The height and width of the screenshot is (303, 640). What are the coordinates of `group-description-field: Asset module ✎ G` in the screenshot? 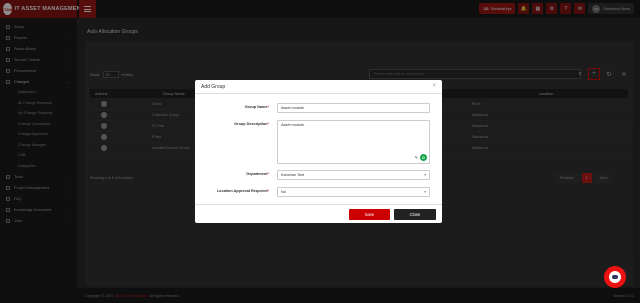 It's located at (353, 142).